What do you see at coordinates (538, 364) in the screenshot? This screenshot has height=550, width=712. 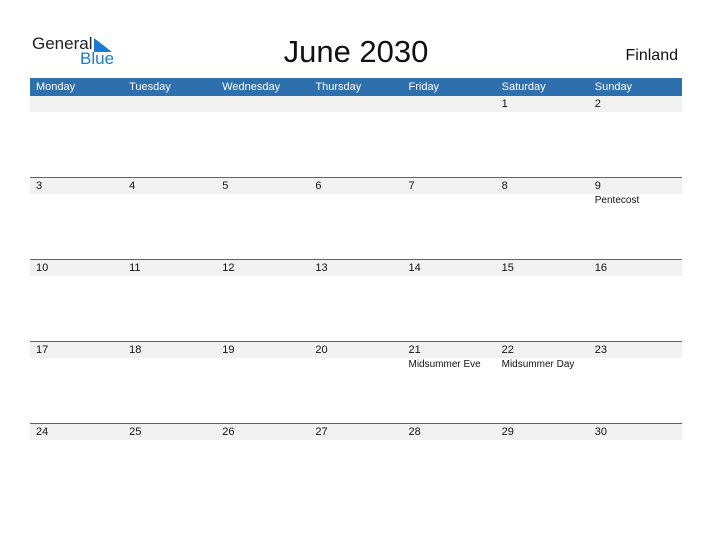 I see `holiday-label: Midsummer Day` at bounding box center [538, 364].